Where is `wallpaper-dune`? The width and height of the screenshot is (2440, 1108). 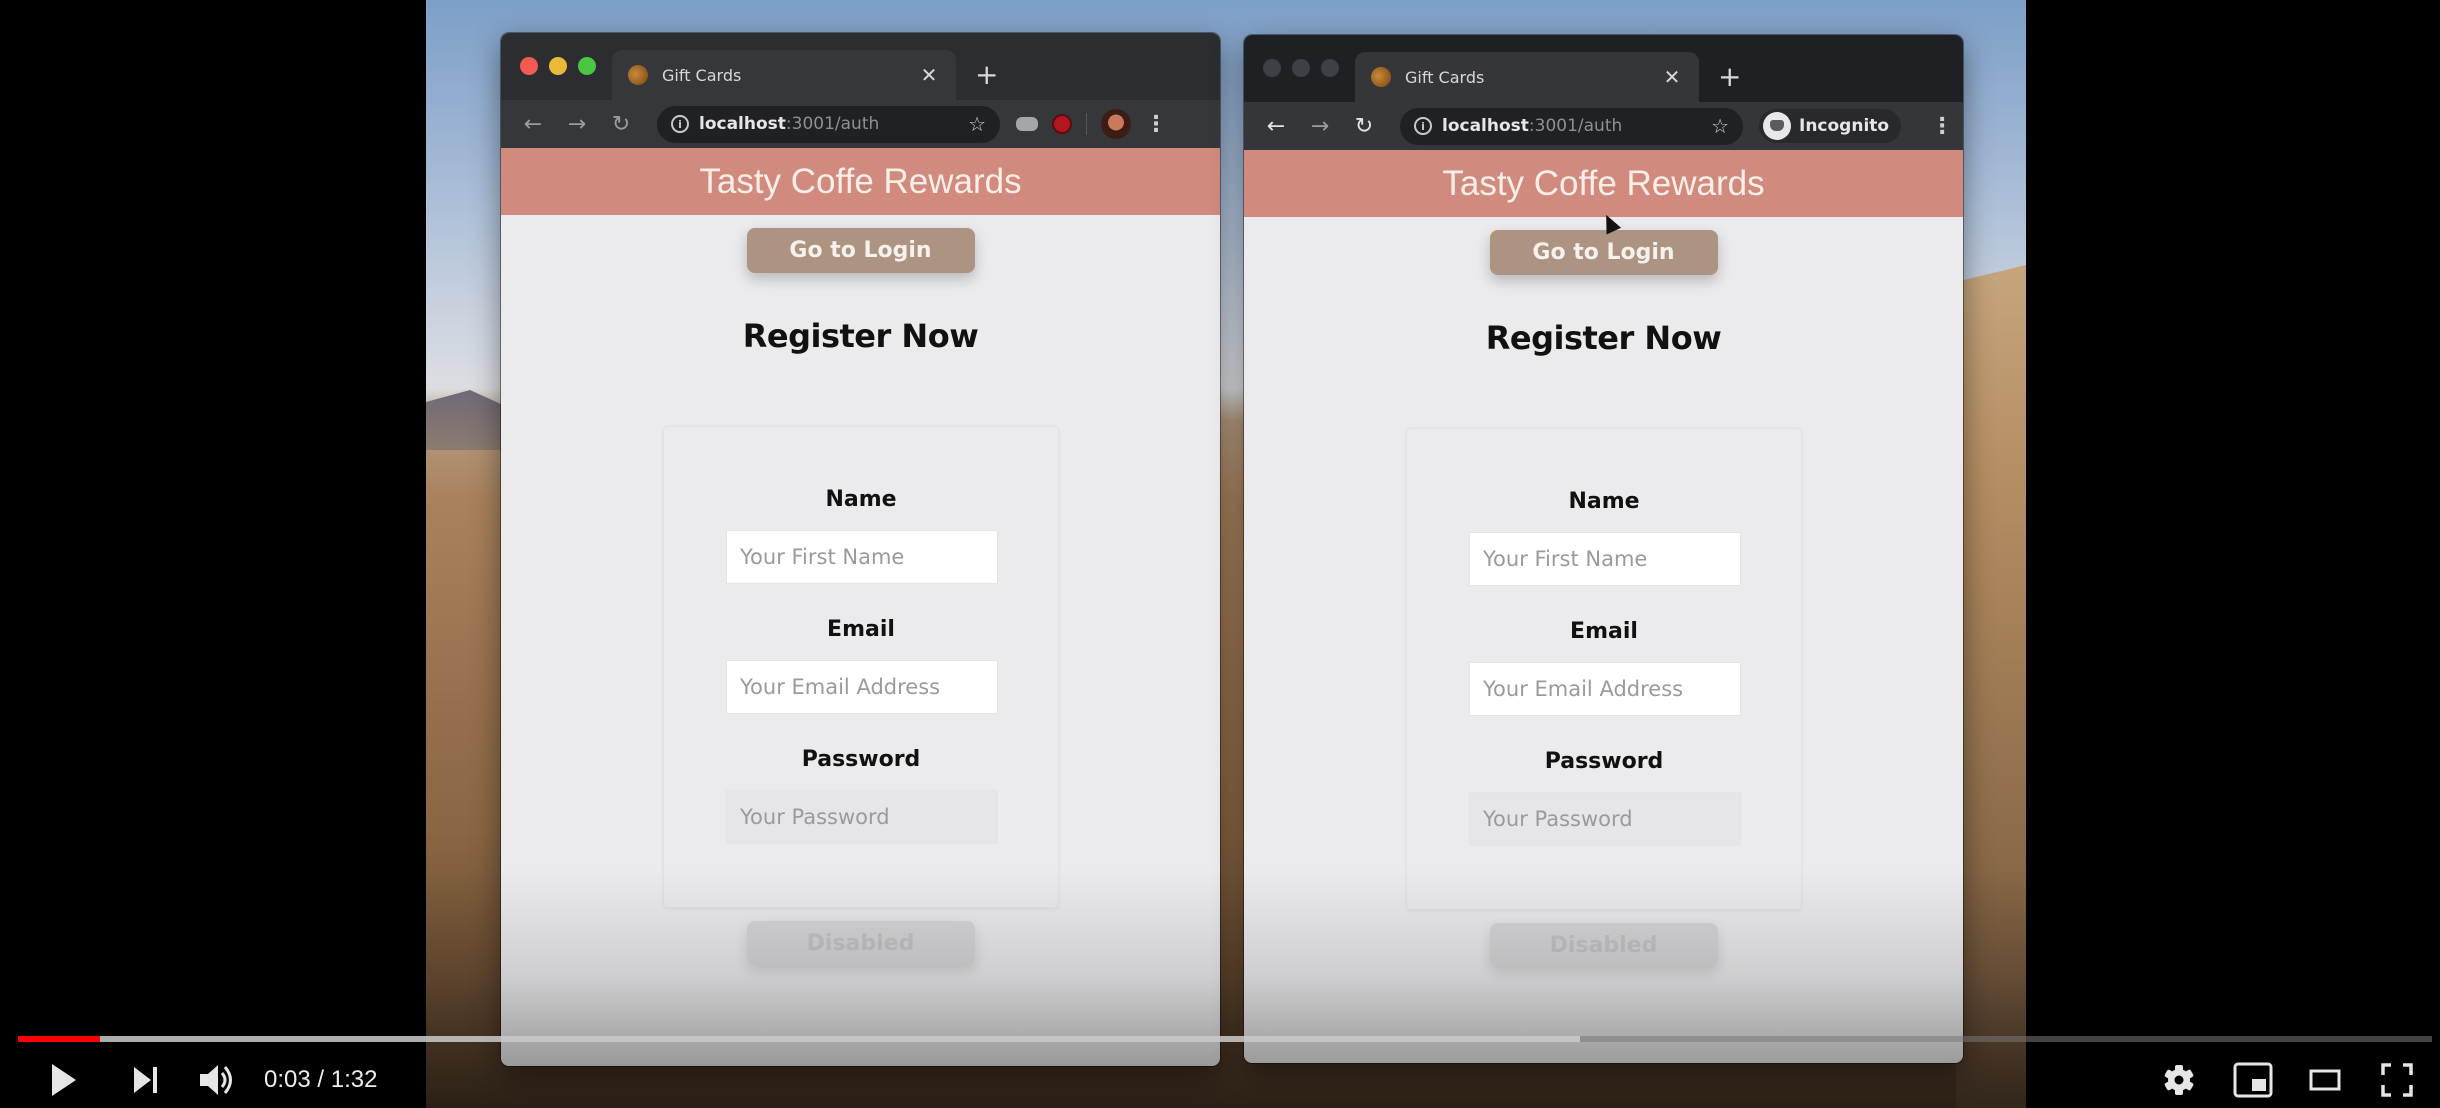
wallpaper-dune is located at coordinates (1991, 686).